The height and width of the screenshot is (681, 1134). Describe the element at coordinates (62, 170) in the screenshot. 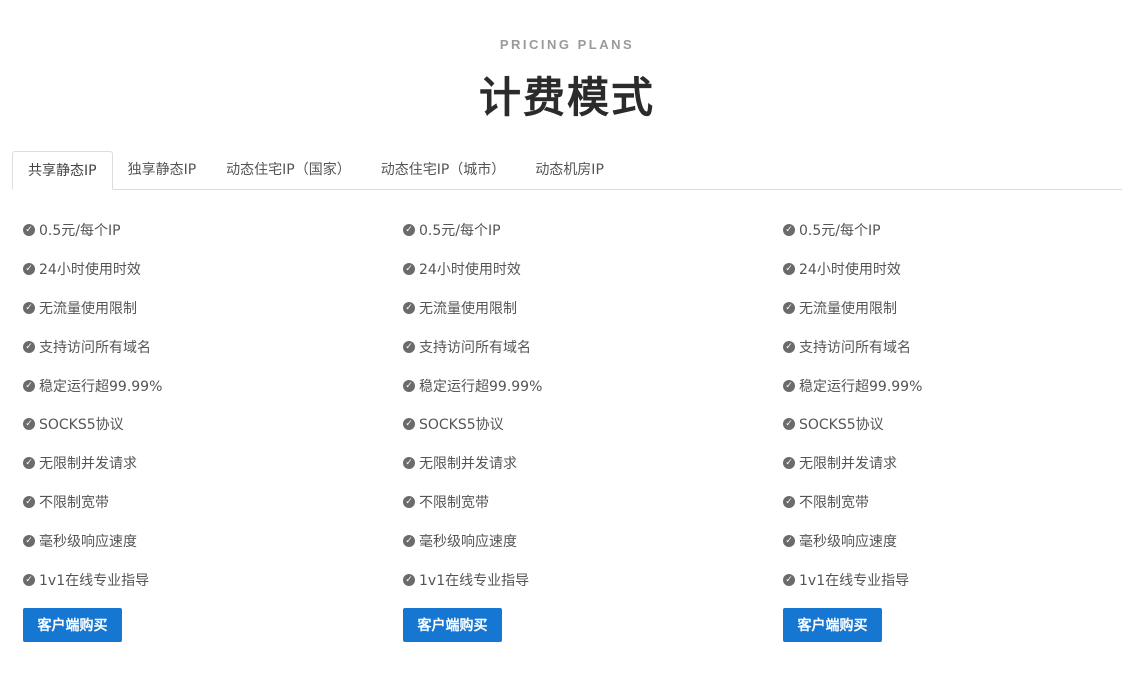

I see `tab-shared-static-ip: 共享静态IP` at that location.